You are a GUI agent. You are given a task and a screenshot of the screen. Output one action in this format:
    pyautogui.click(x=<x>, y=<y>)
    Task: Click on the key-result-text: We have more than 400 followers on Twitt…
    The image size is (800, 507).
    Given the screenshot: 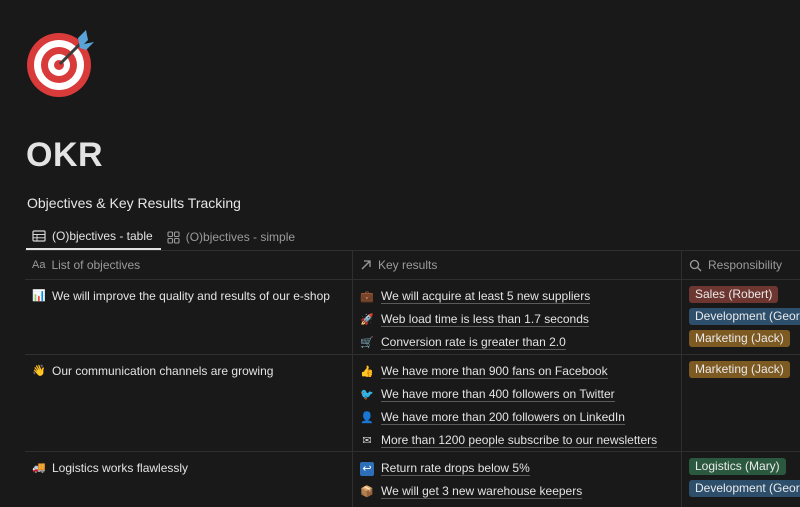 What is the action you would take?
    pyautogui.click(x=498, y=394)
    